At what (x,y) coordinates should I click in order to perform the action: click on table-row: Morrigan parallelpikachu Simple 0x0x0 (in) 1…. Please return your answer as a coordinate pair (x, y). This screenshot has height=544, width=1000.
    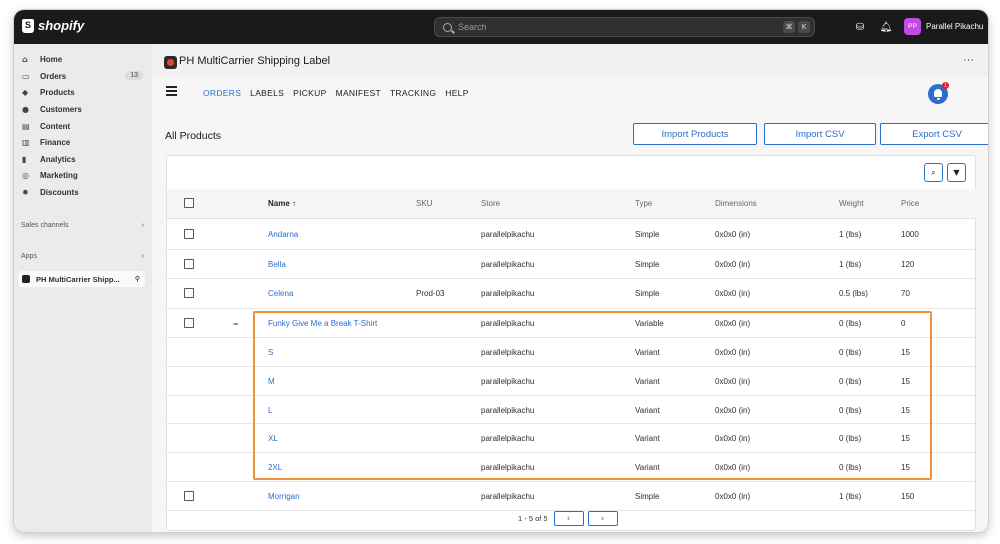
    Looking at the image, I should click on (572, 496).